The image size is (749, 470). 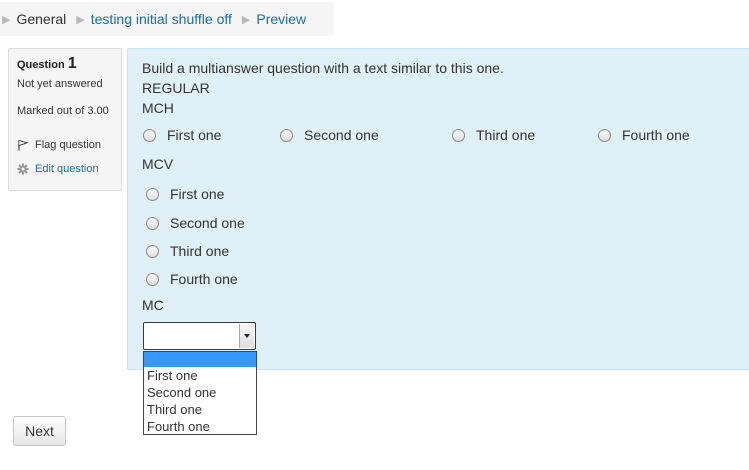 I want to click on breadcrumb-item-course: testing initial shuffle off, so click(x=161, y=19).